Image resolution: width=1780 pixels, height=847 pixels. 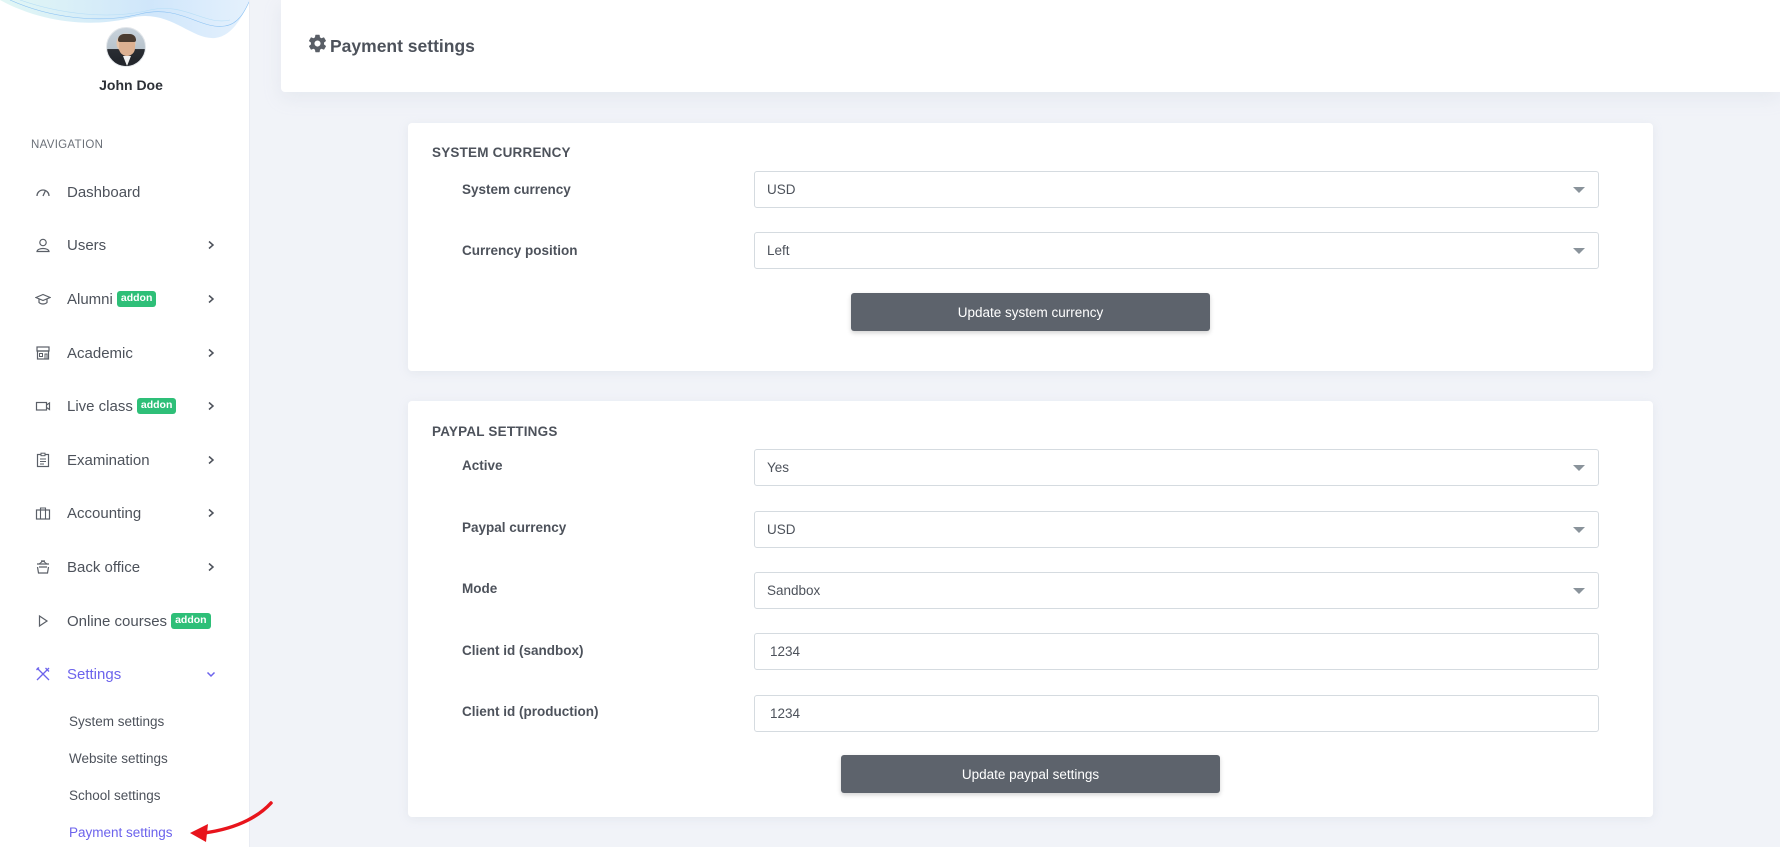 What do you see at coordinates (778, 250) in the screenshot?
I see `selected-value: Left` at bounding box center [778, 250].